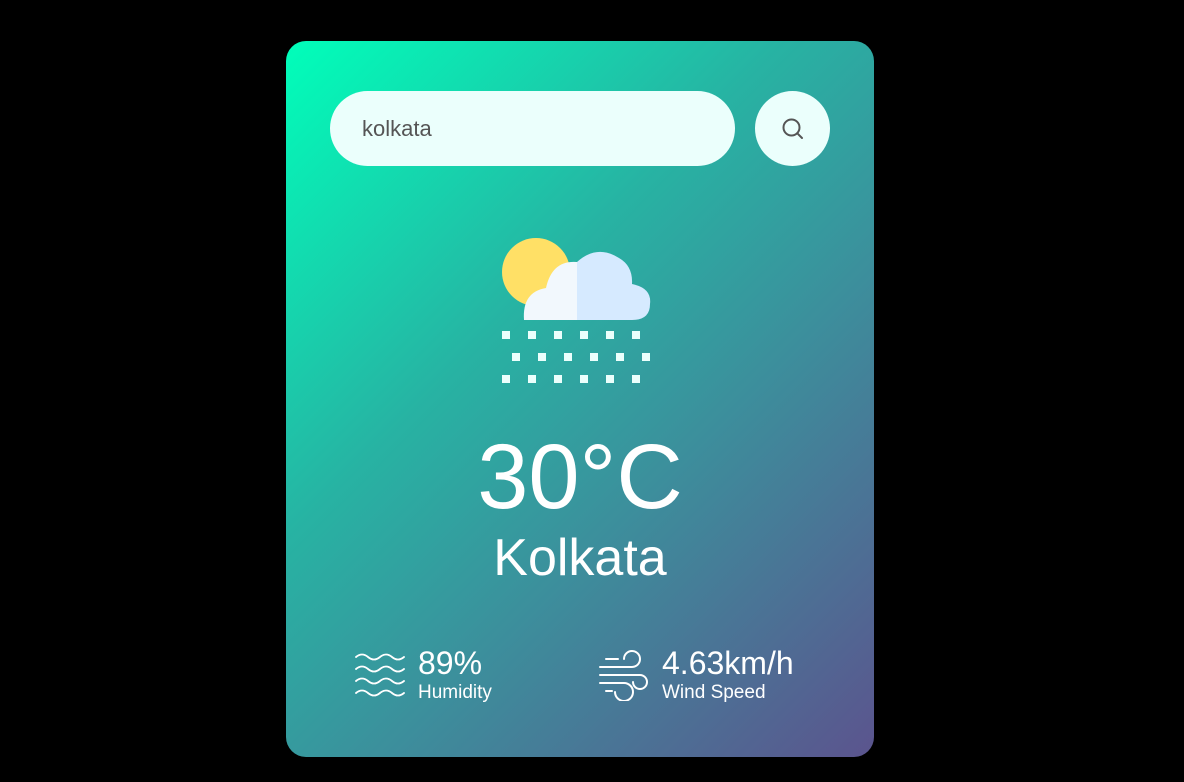 The width and height of the screenshot is (1184, 782). Describe the element at coordinates (450, 663) in the screenshot. I see `humidity-value: 89%` at that location.